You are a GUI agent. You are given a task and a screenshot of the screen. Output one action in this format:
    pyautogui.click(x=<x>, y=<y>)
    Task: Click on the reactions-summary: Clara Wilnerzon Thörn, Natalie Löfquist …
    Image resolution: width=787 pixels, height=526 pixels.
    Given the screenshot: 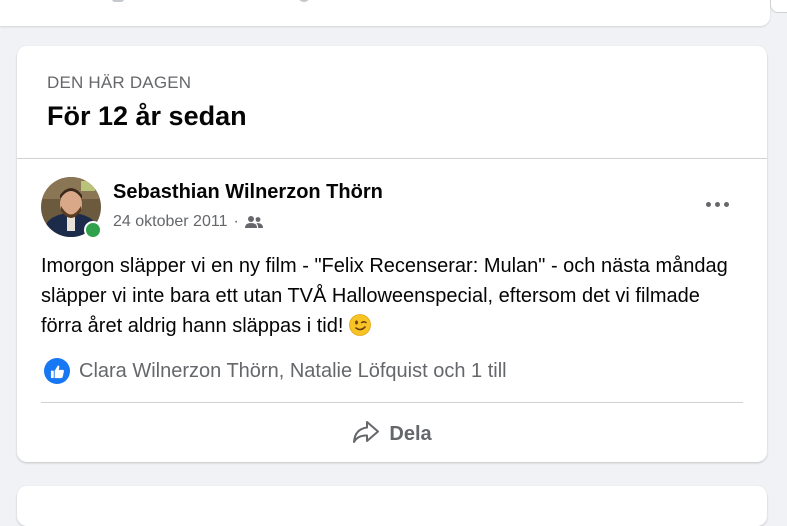 What is the action you would take?
    pyautogui.click(x=275, y=371)
    